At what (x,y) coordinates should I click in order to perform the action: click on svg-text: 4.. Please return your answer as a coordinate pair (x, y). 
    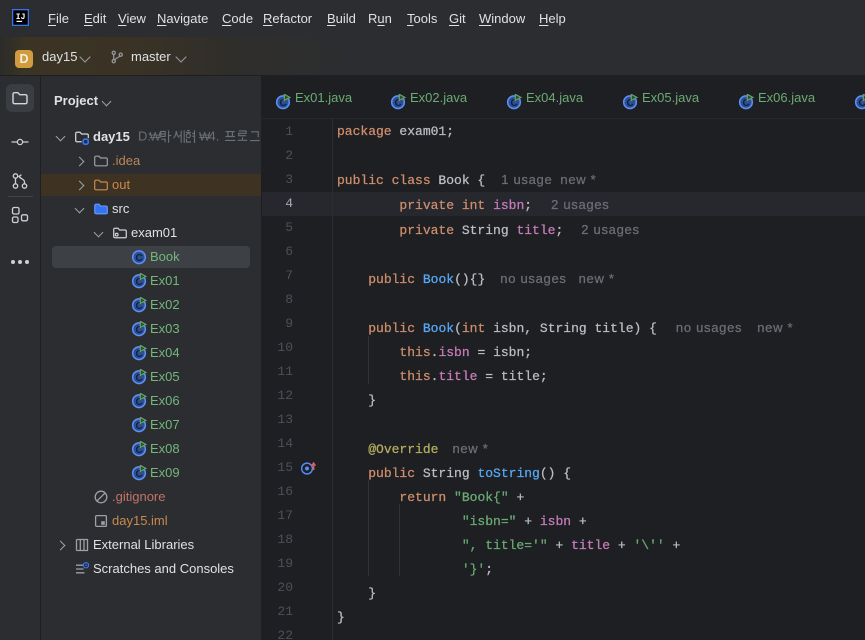
    Looking at the image, I should click on (213, 136).